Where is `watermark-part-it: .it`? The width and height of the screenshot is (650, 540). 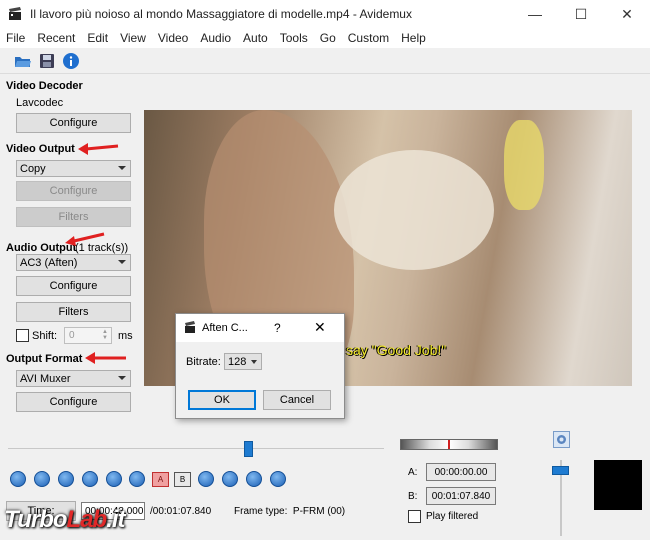 watermark-part-it: .it is located at coordinates (115, 519).